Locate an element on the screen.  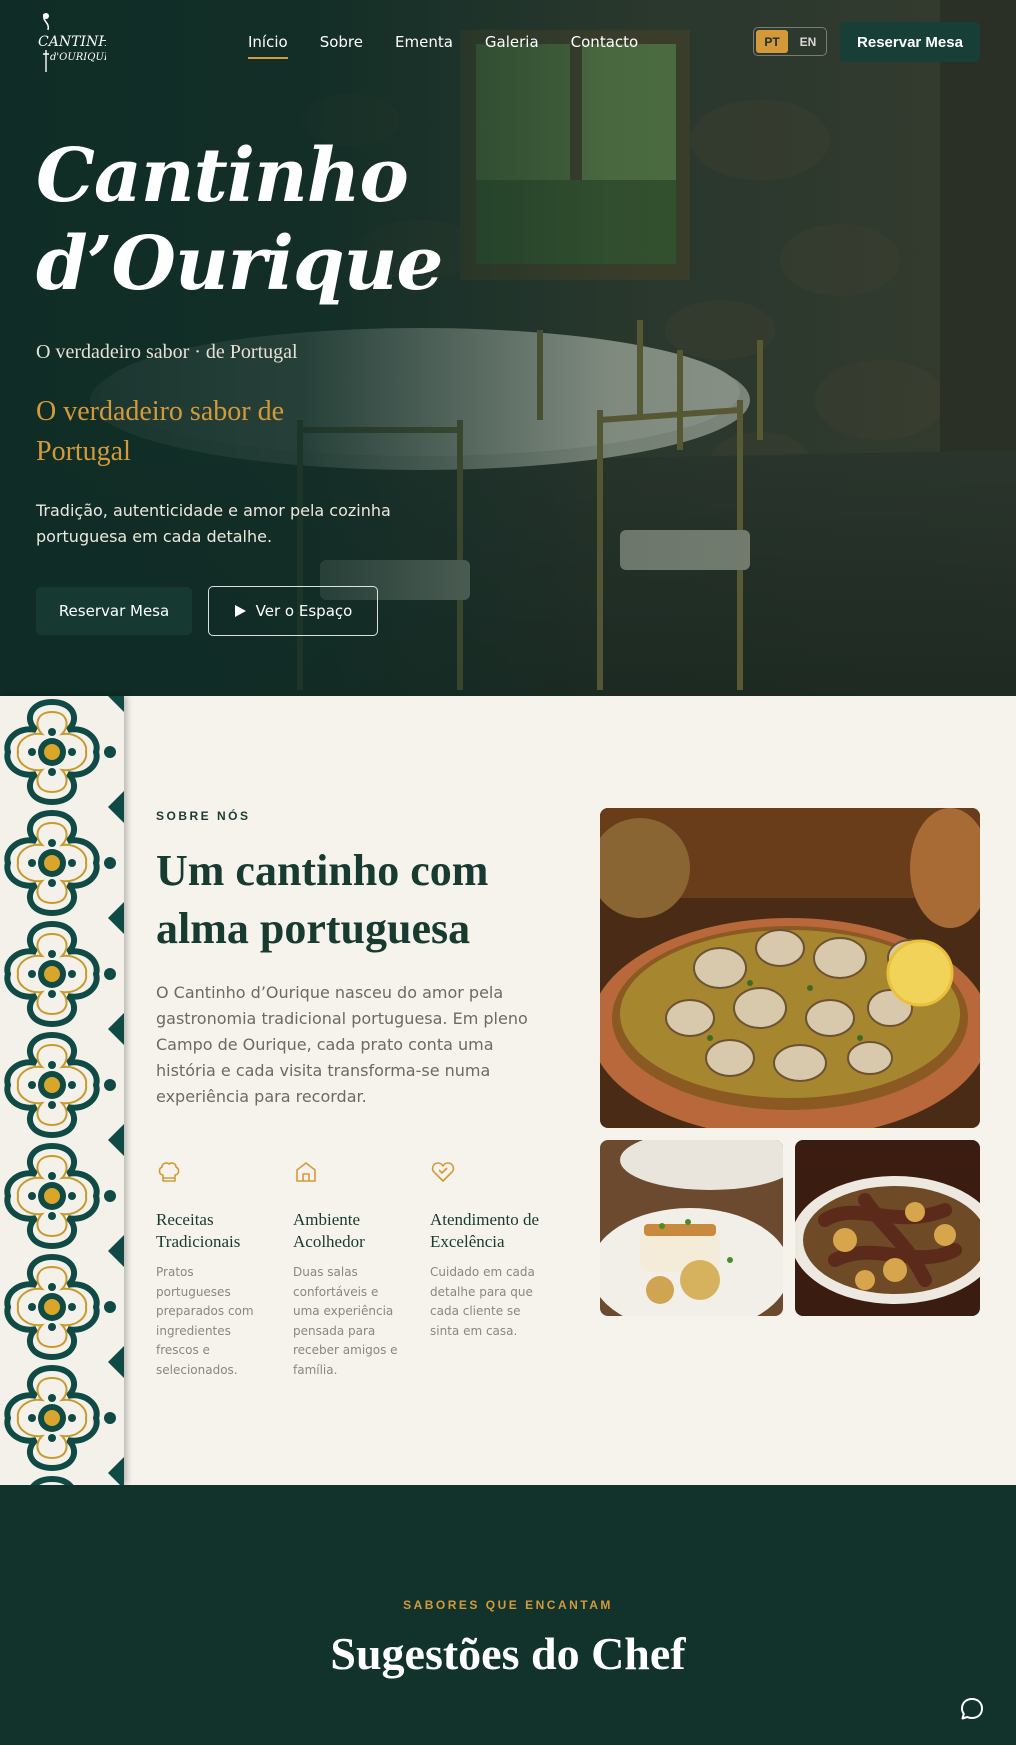
hero-view-space-label: Ver o Espaço is located at coordinates (304, 611).